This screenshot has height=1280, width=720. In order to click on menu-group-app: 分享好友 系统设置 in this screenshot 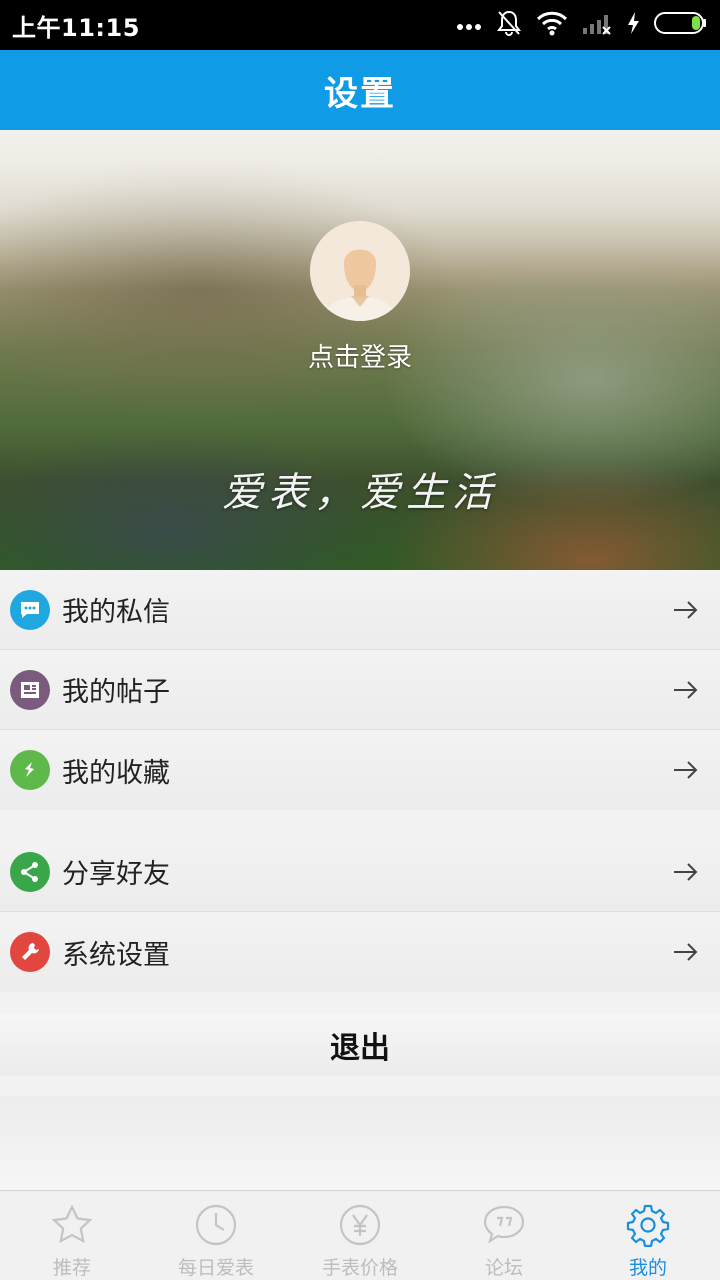, I will do `click(360, 912)`.